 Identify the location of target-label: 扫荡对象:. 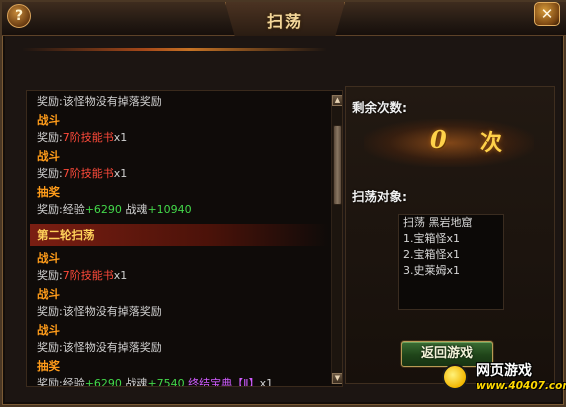
(379, 196).